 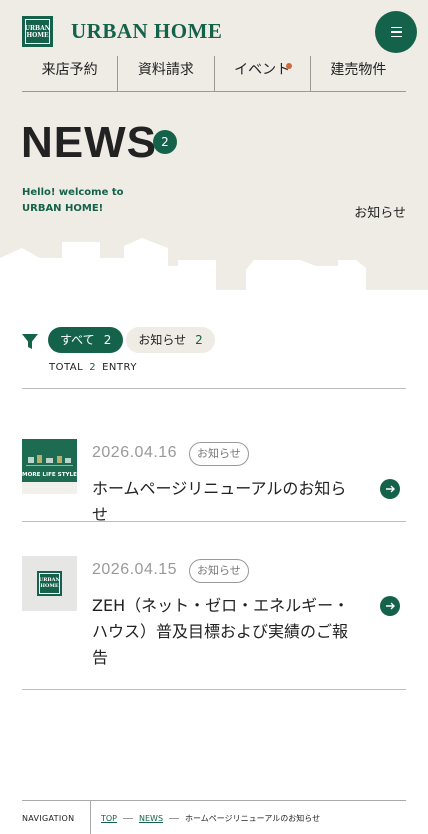 I want to click on top-nav: 来店予約 資料請求 イベント 建売物件, so click(x=214, y=74).